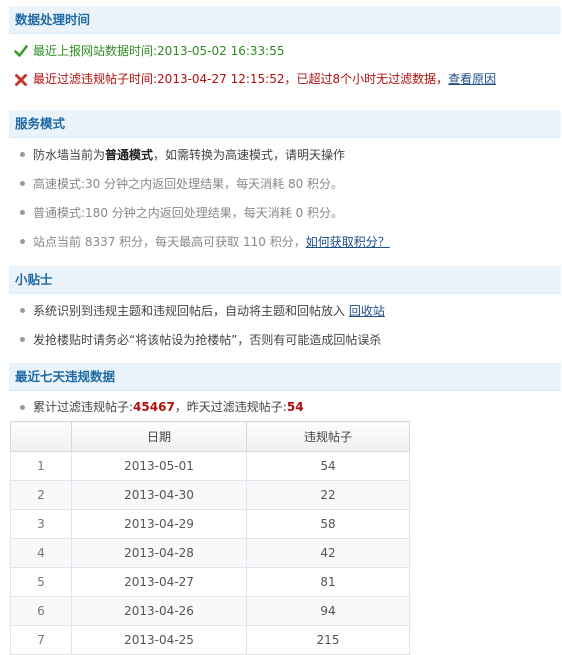 This screenshot has width=562, height=655. What do you see at coordinates (41, 611) in the screenshot?
I see `row-index: 6` at bounding box center [41, 611].